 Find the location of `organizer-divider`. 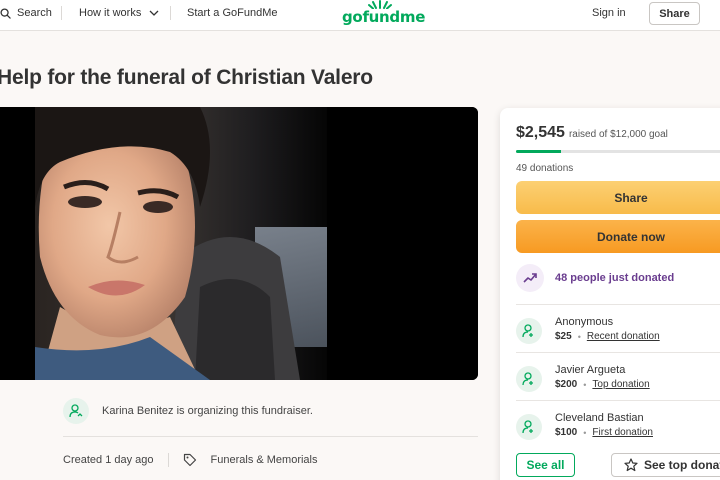

organizer-divider is located at coordinates (270, 436).